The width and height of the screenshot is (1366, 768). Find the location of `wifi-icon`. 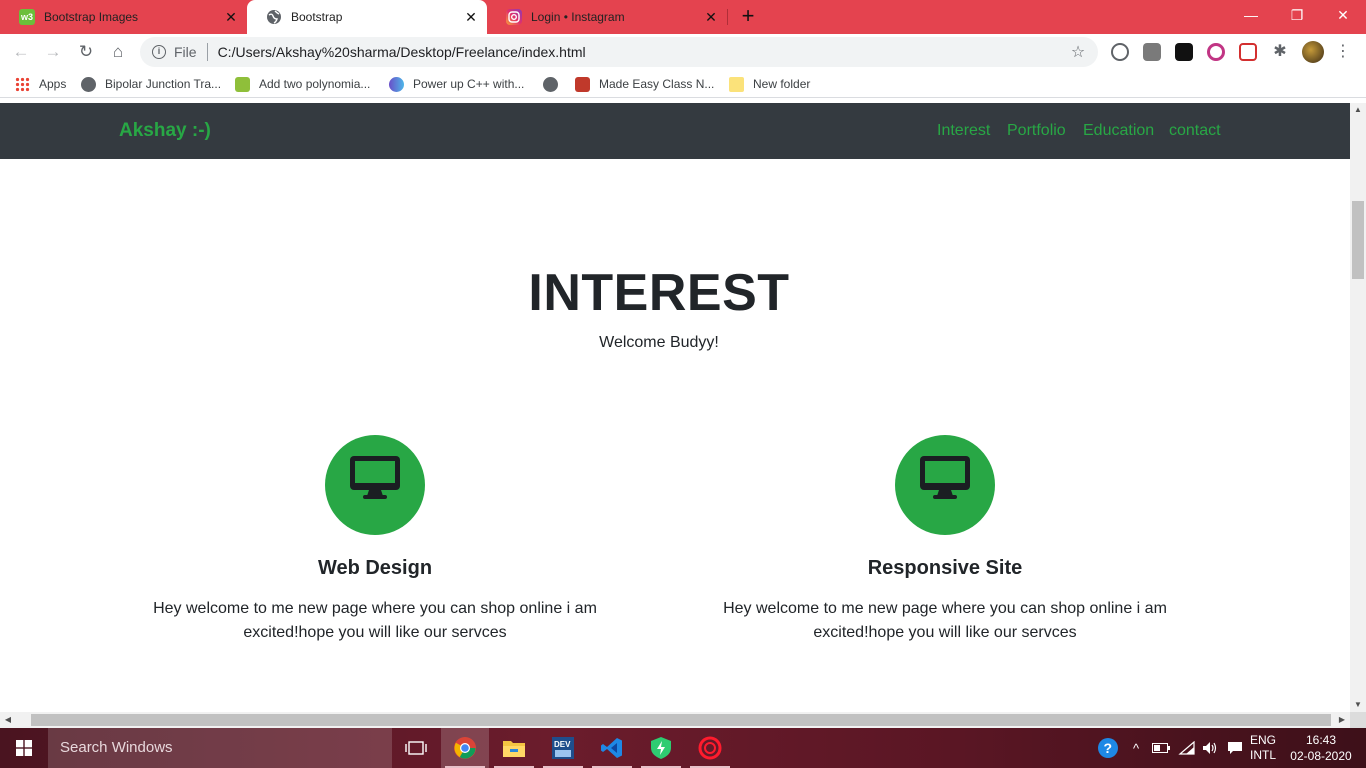

wifi-icon is located at coordinates (1187, 748).